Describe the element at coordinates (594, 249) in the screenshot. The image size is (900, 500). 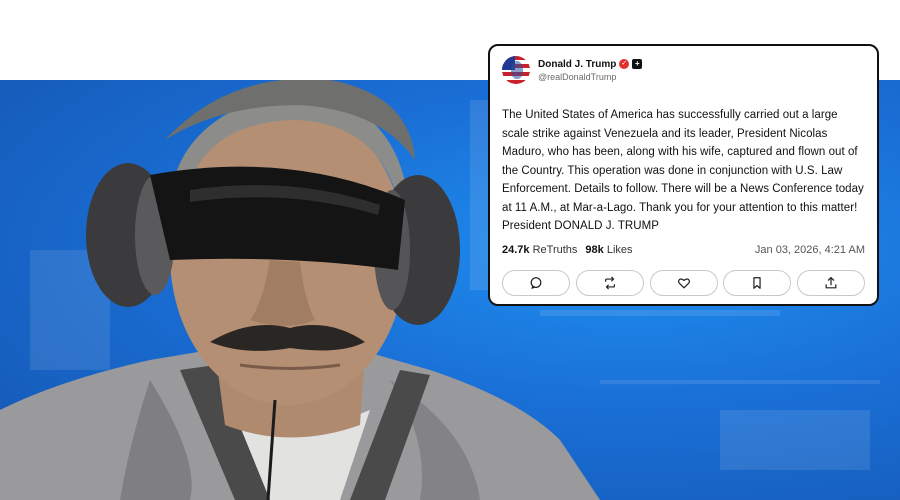
I see `likes-count: 98k` at that location.